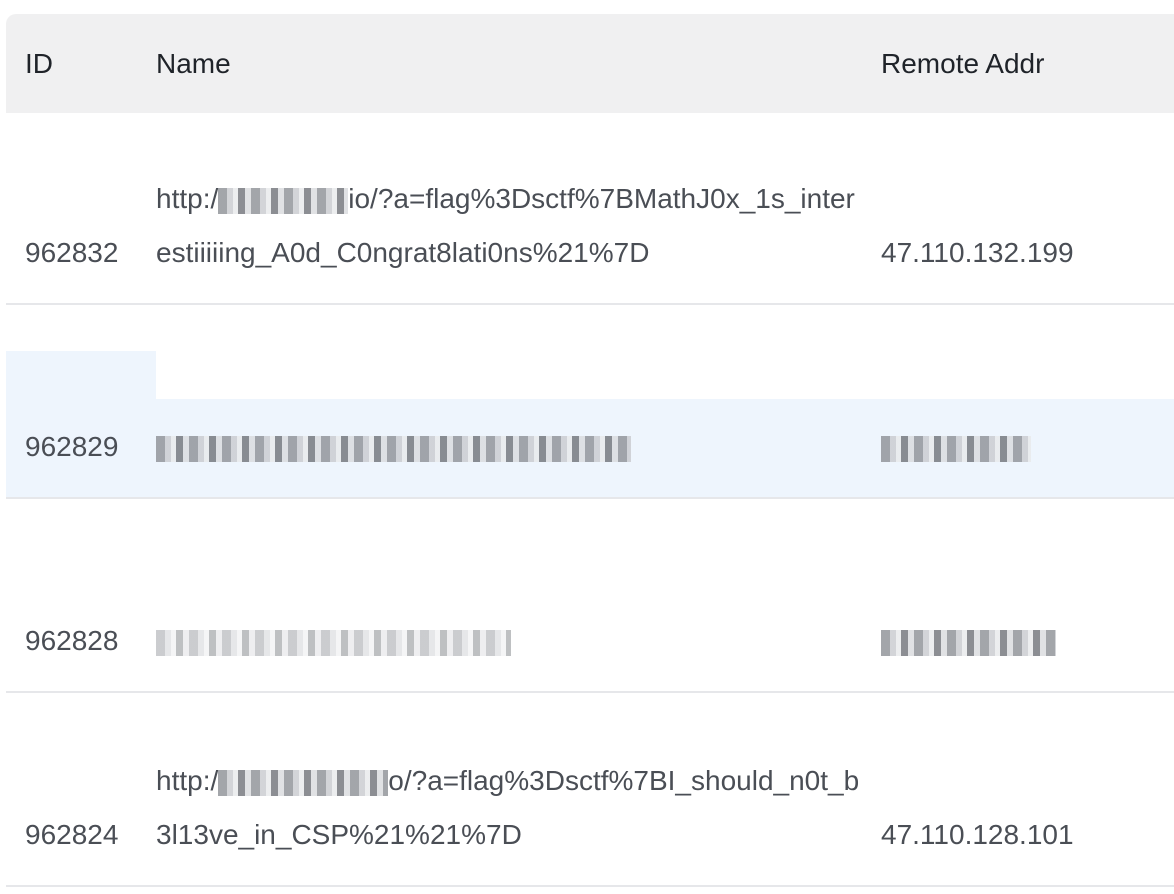 The image size is (1174, 894). Describe the element at coordinates (977, 252) in the screenshot. I see `row-remote-addr: 47.110.132.199` at that location.